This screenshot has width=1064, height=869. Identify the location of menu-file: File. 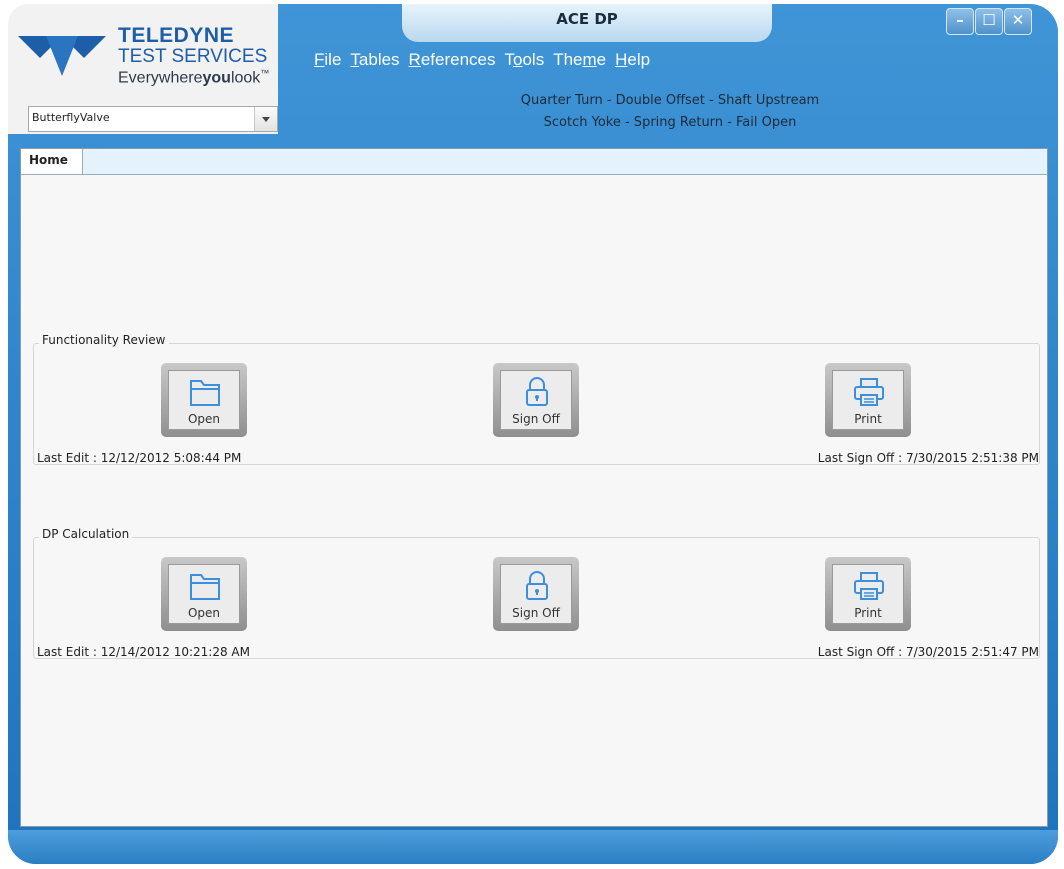
(327, 60).